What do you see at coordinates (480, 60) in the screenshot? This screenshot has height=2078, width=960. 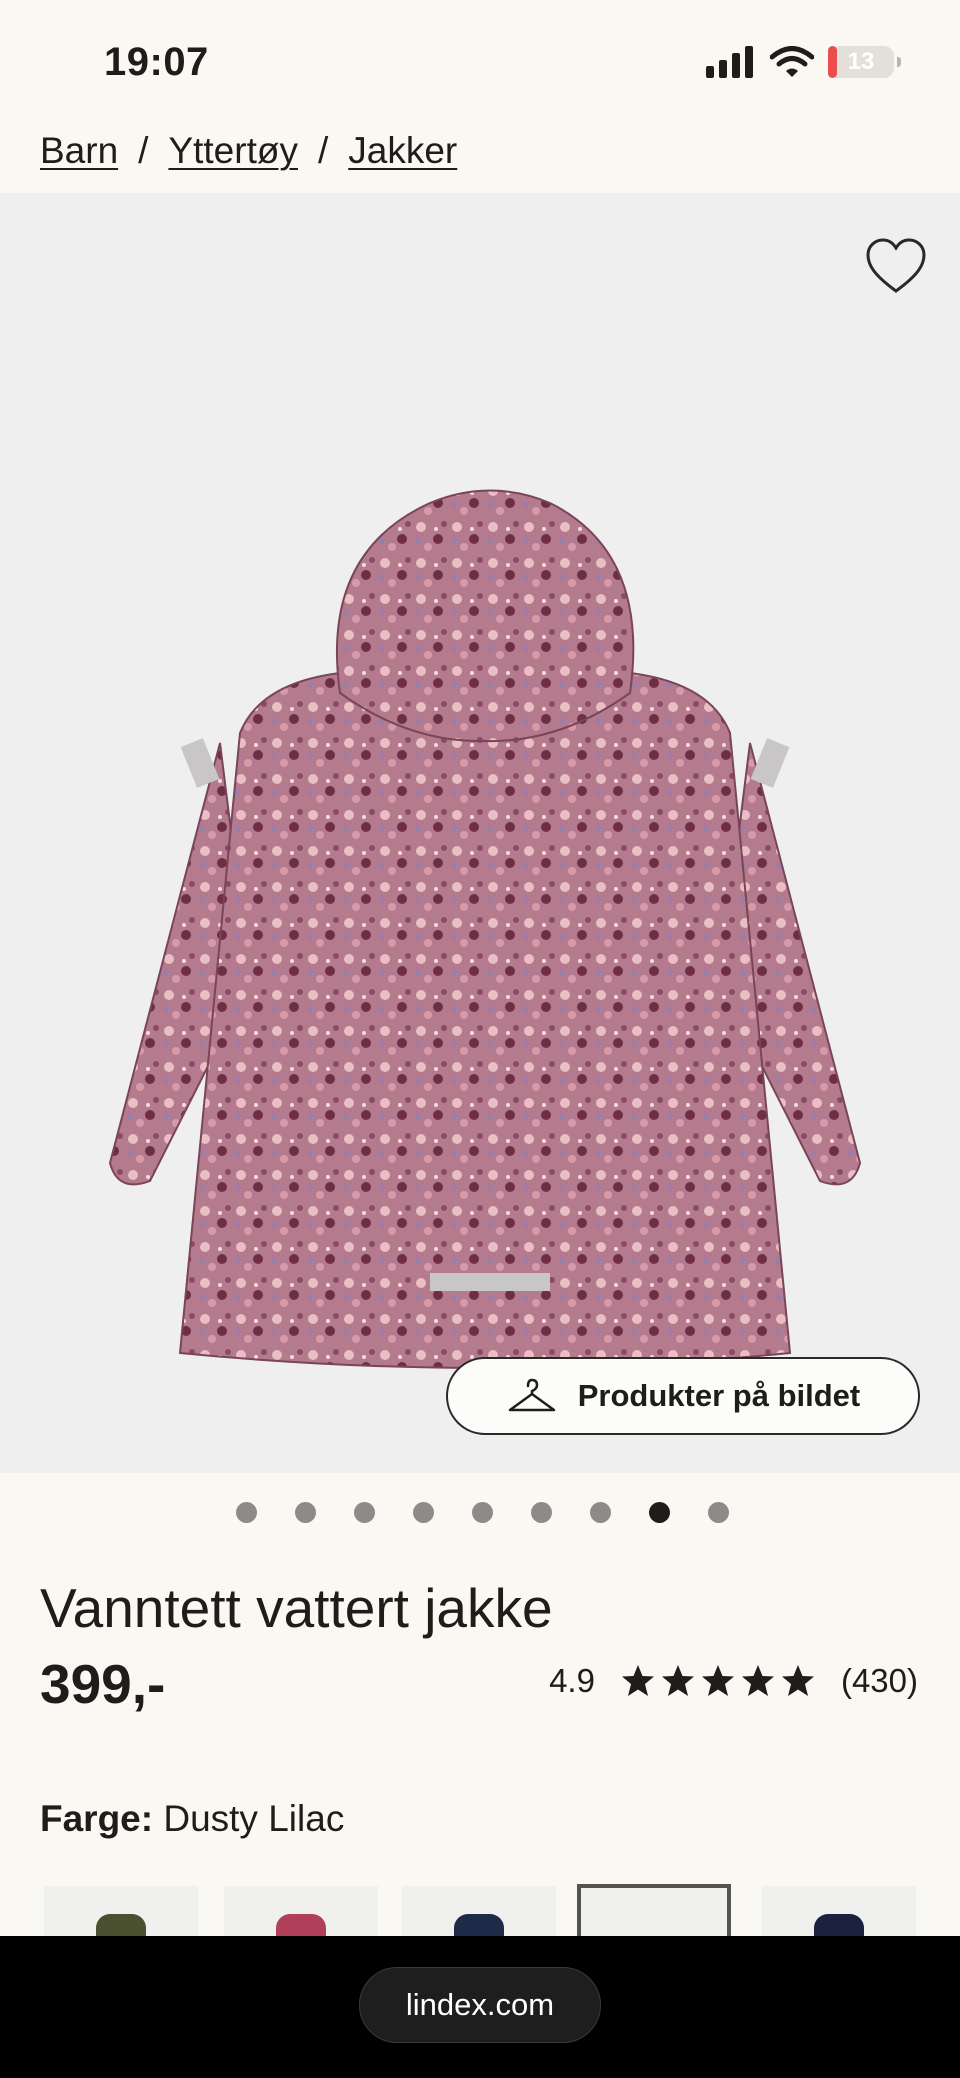 I see `status-bar: 19:07 13` at bounding box center [480, 60].